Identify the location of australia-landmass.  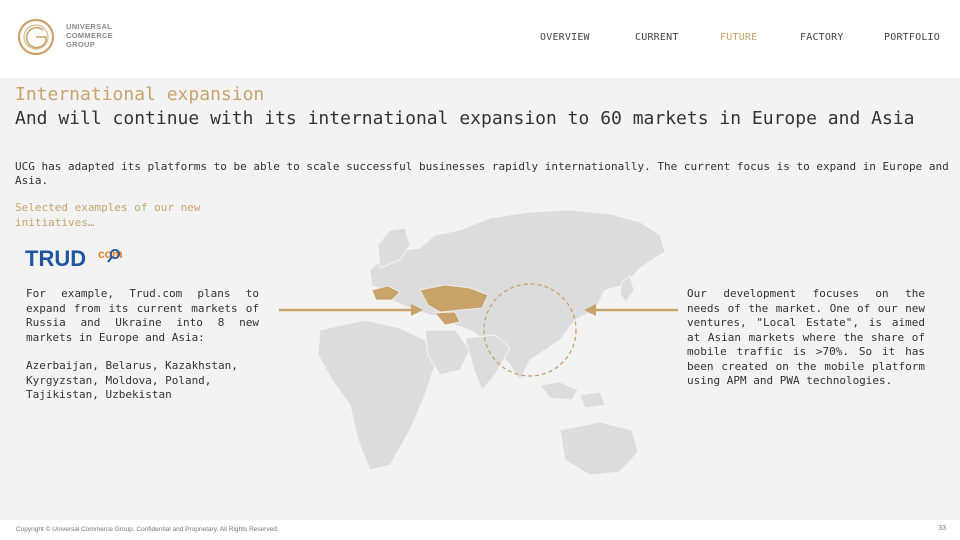
(599, 448).